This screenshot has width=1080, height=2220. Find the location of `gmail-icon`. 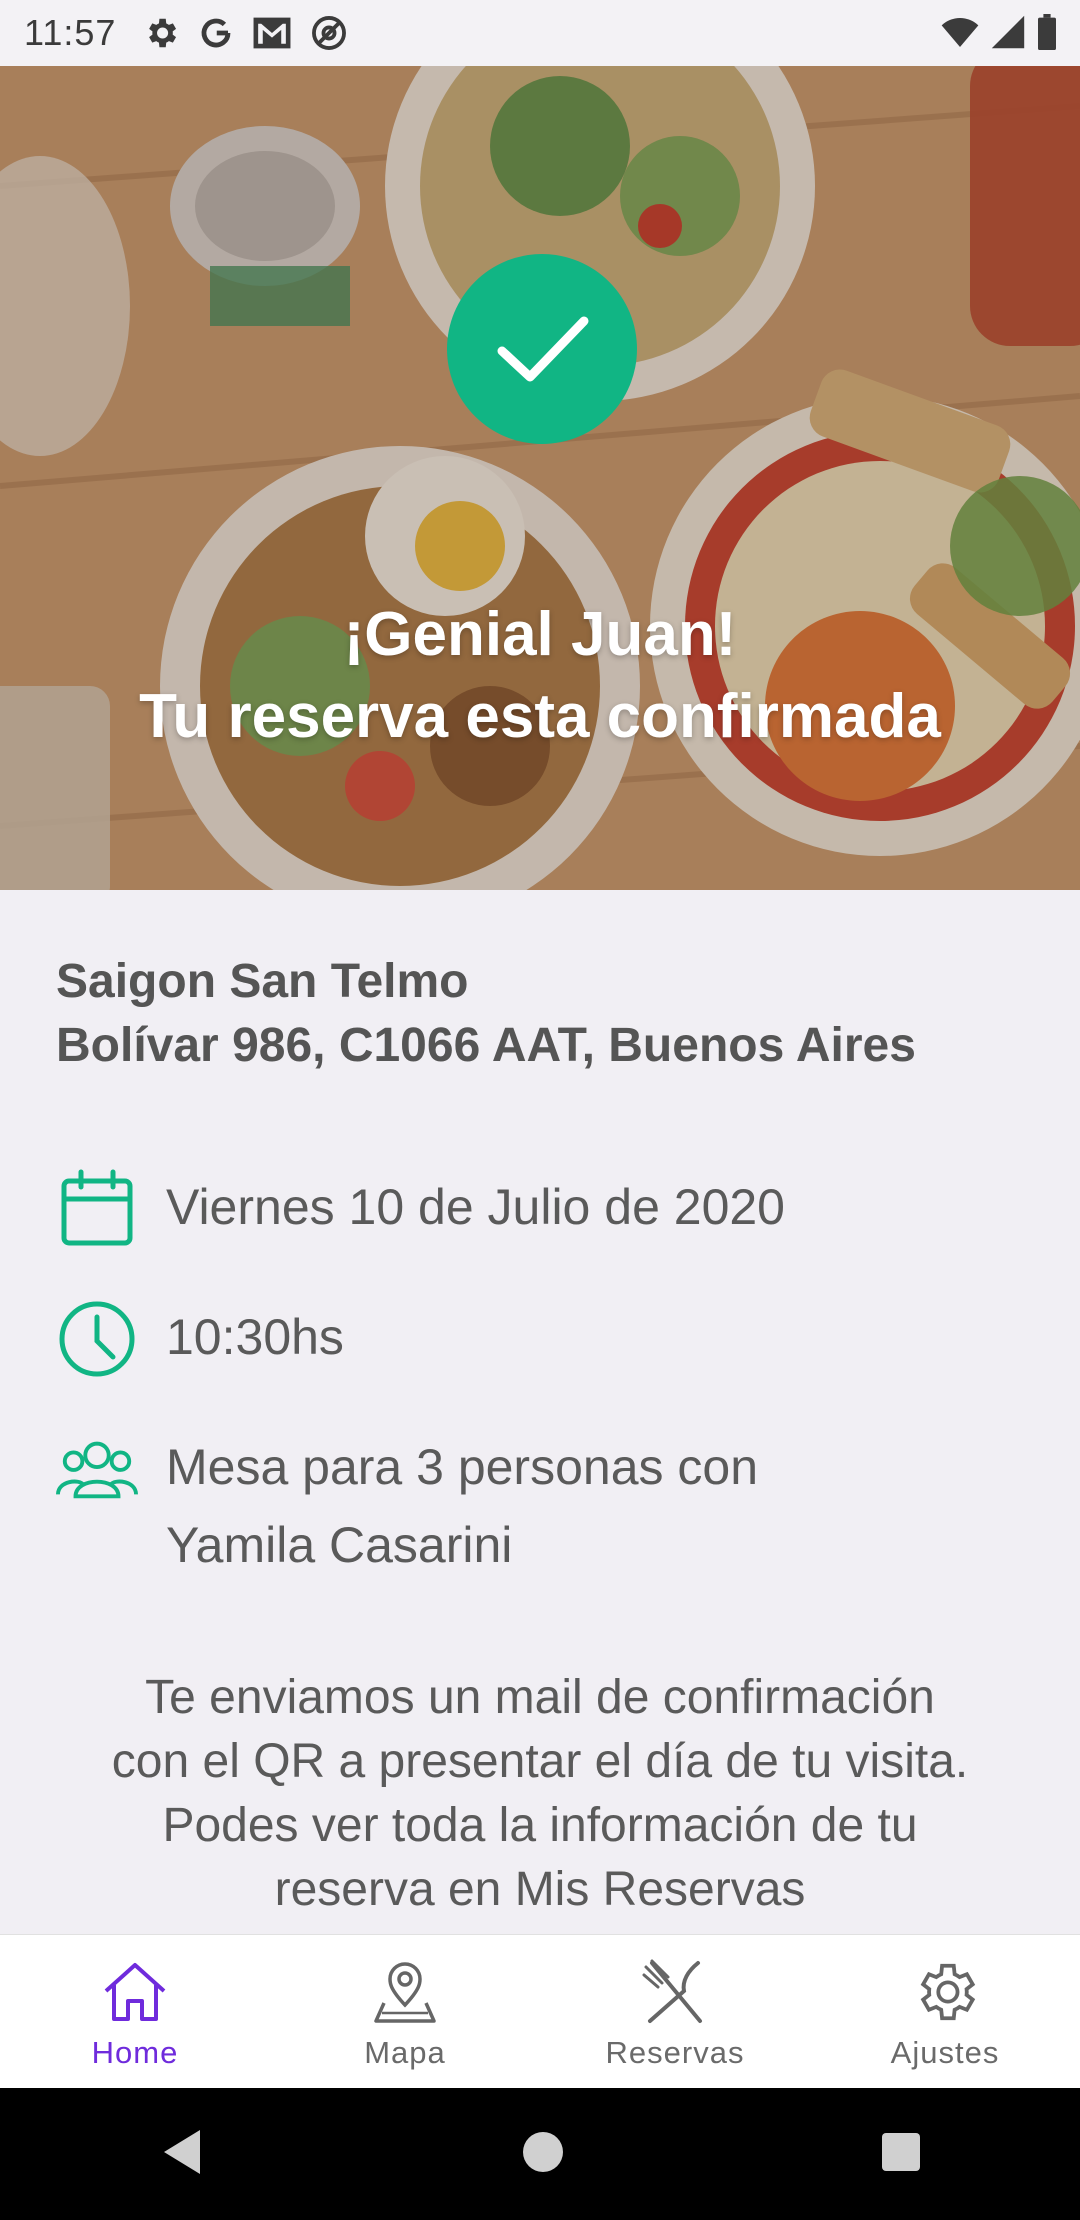

gmail-icon is located at coordinates (272, 33).